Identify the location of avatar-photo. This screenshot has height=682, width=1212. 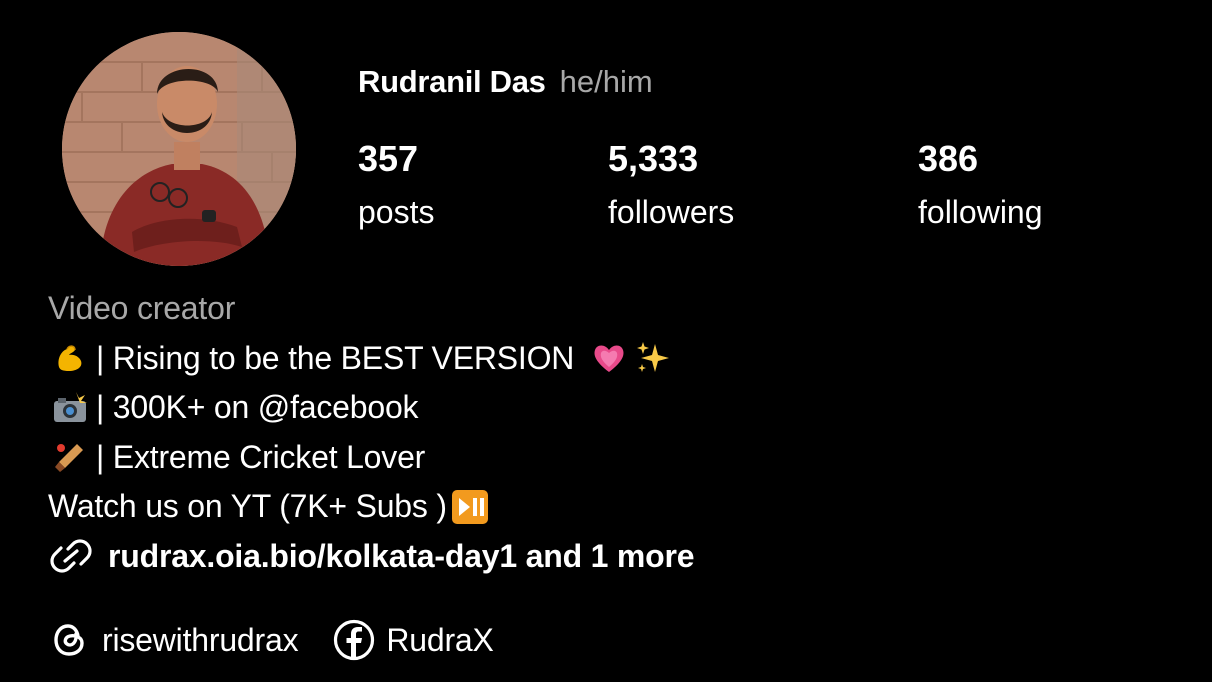
(179, 149).